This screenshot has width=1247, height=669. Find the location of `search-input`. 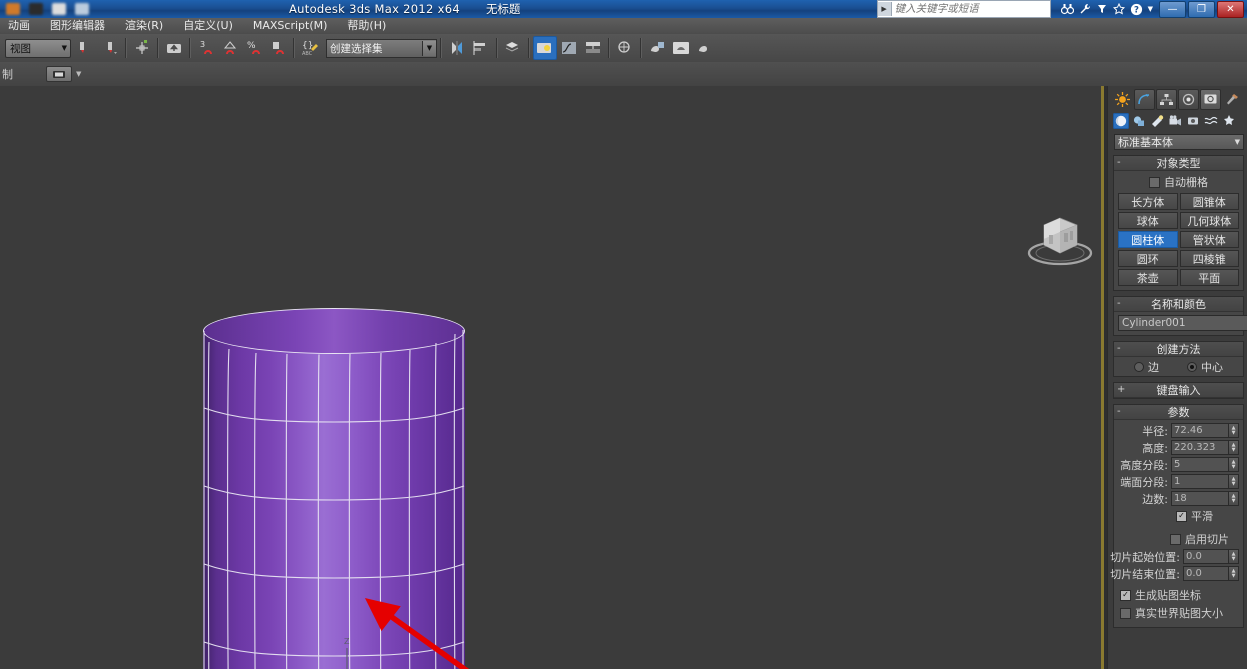

search-input is located at coordinates (970, 9).